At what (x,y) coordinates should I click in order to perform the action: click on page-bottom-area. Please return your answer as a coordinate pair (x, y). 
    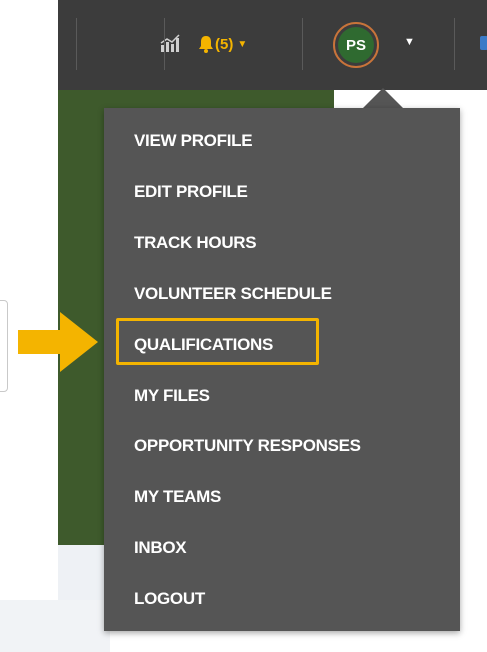
    Looking at the image, I should click on (55, 626).